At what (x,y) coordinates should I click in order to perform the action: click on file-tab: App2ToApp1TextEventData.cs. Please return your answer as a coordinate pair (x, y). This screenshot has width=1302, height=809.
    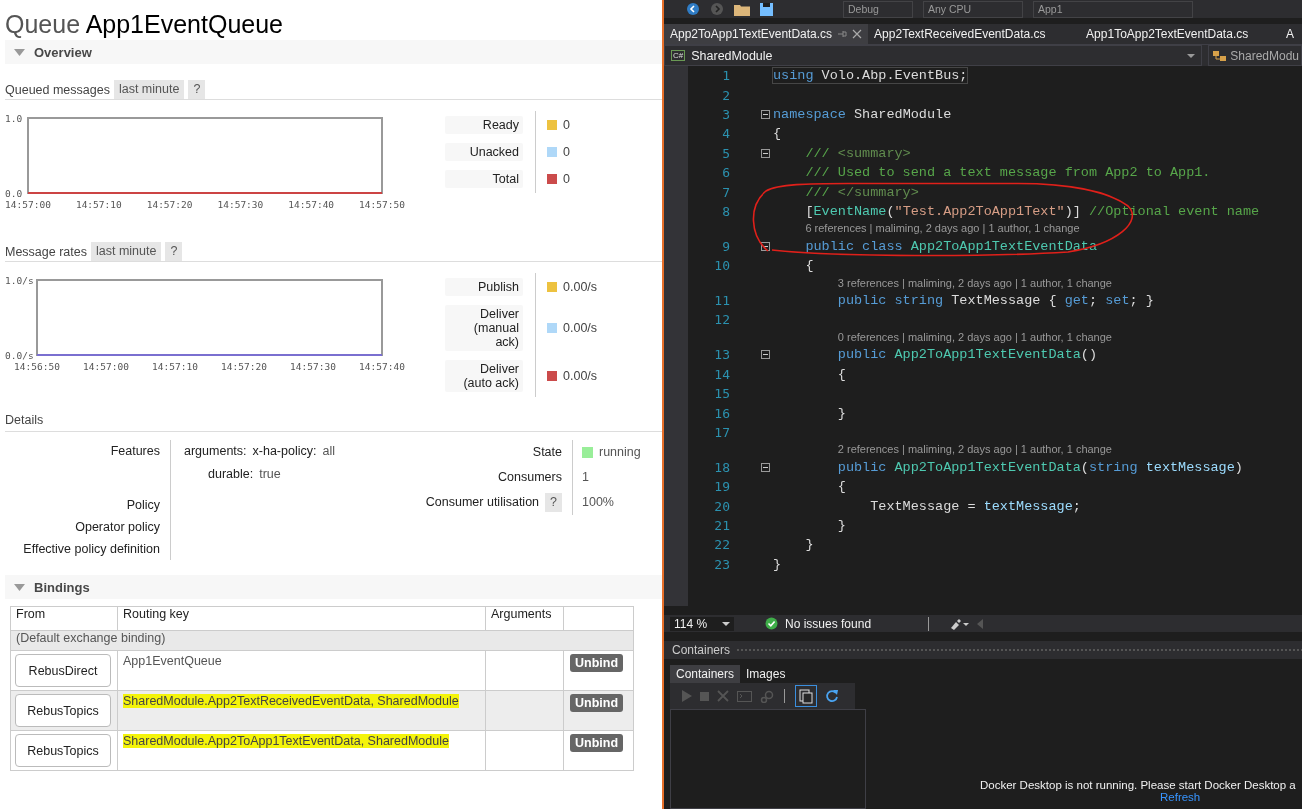
    Looking at the image, I should click on (766, 34).